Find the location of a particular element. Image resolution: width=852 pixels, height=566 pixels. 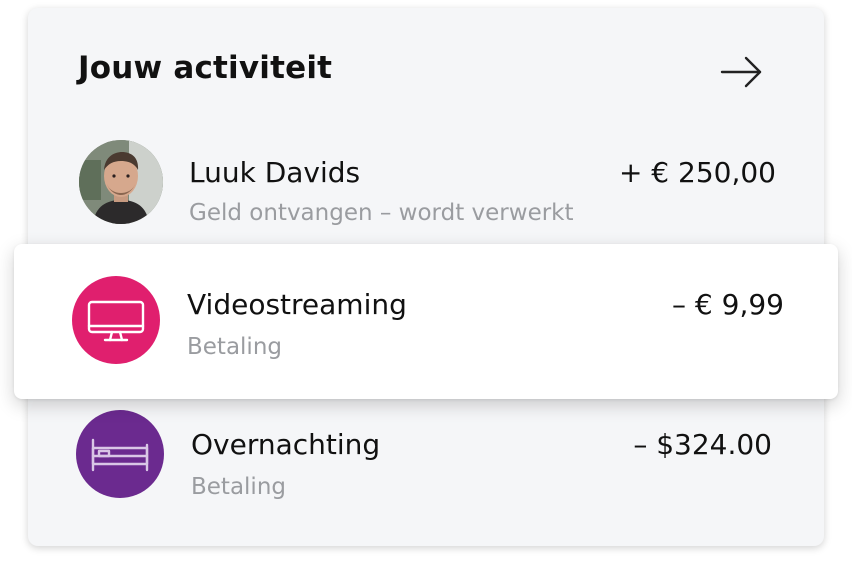

activity-amount: – $324.00 is located at coordinates (702, 444).